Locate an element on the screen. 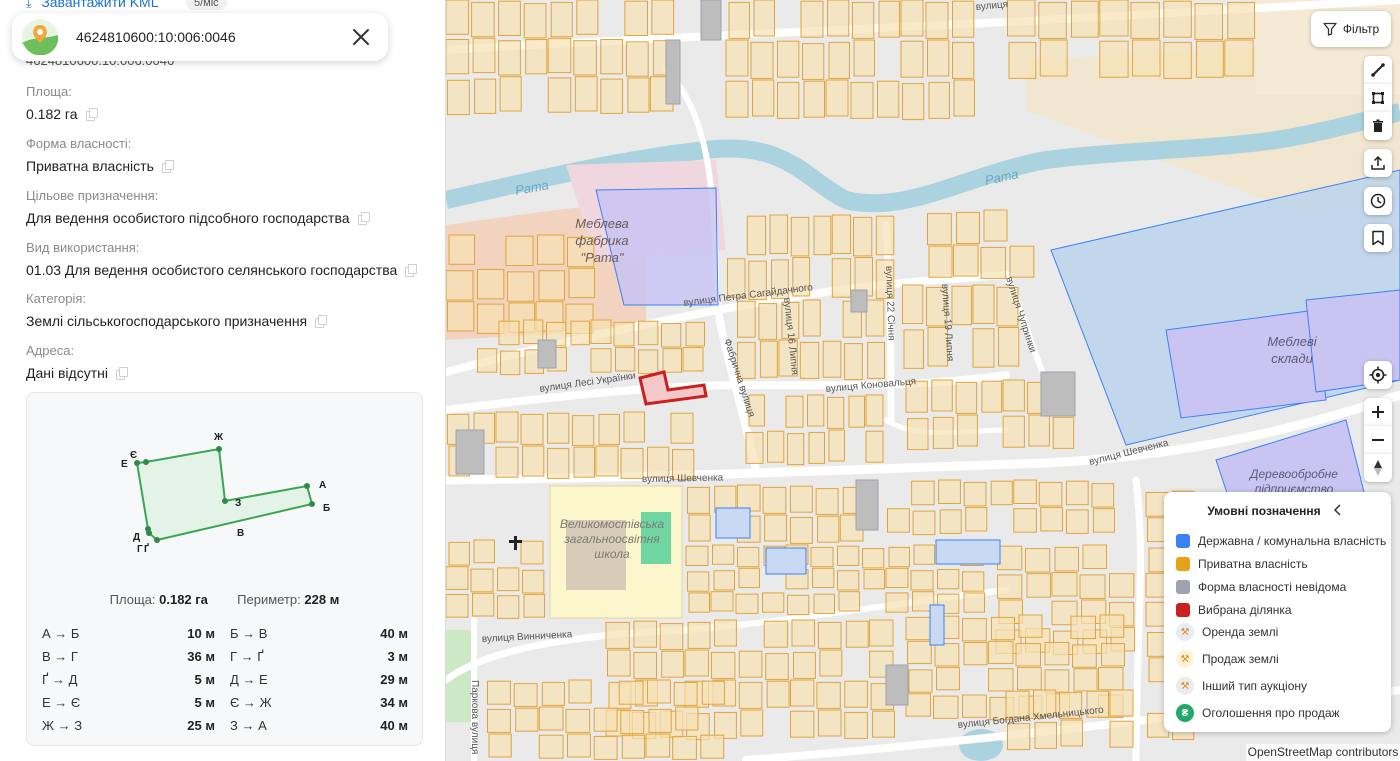  zoom-in-button is located at coordinates (1378, 412).